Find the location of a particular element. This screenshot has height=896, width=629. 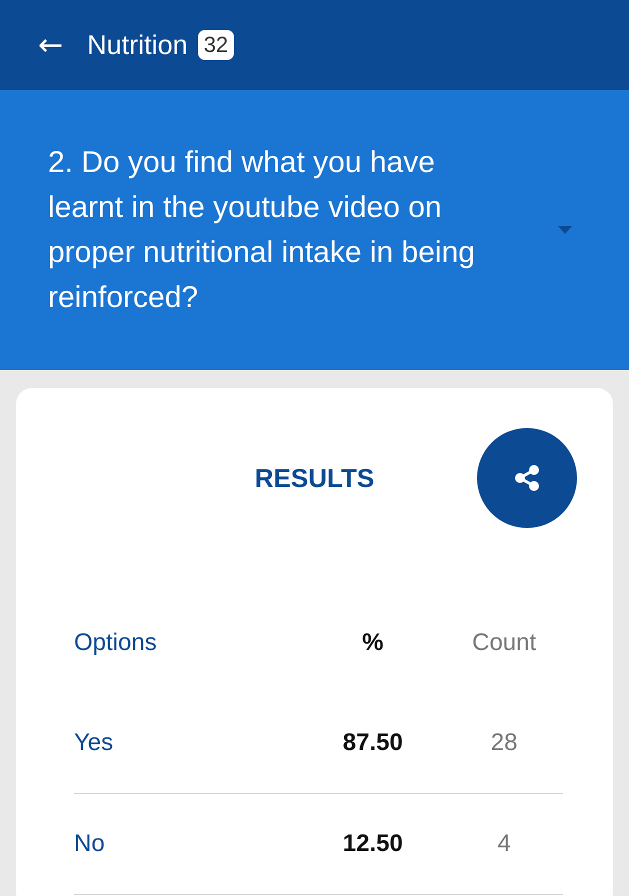

column-header: Count is located at coordinates (504, 643).